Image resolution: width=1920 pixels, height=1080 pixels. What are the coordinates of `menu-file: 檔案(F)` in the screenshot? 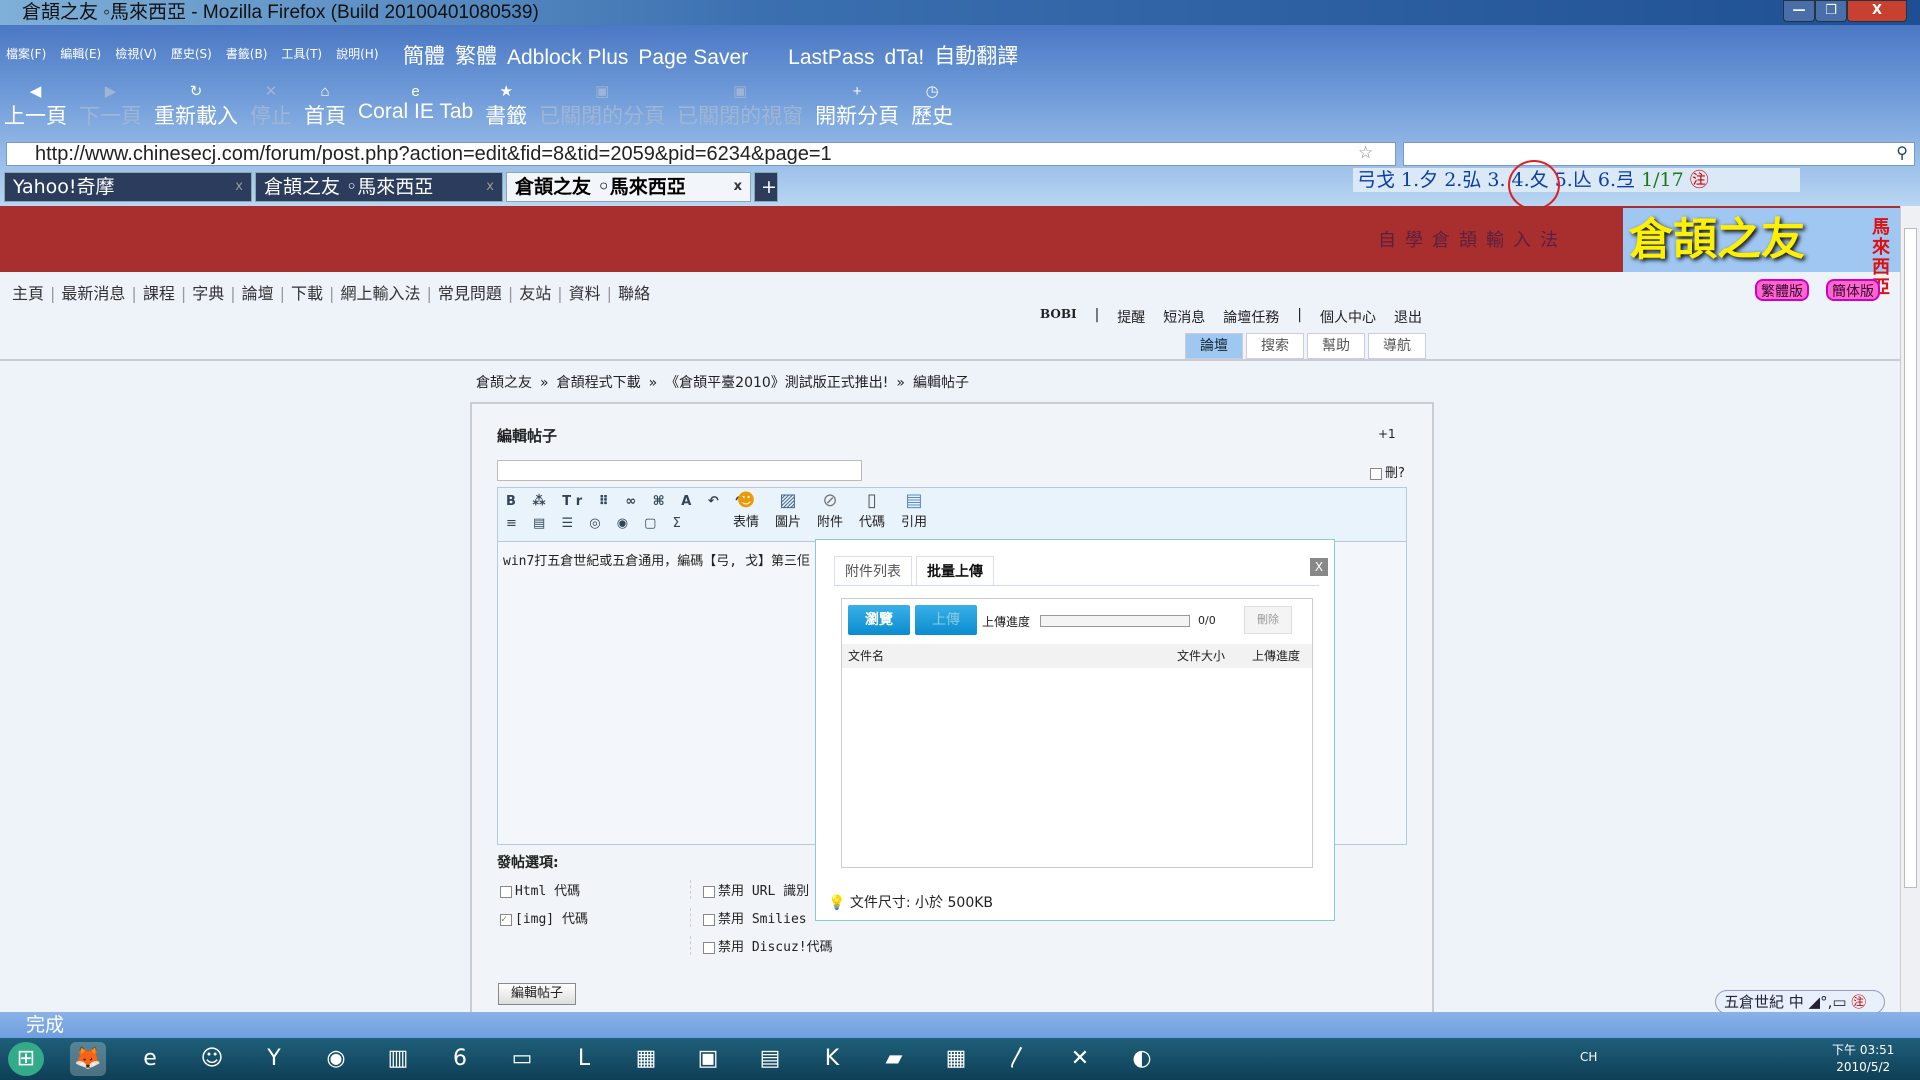 It's located at (26, 54).